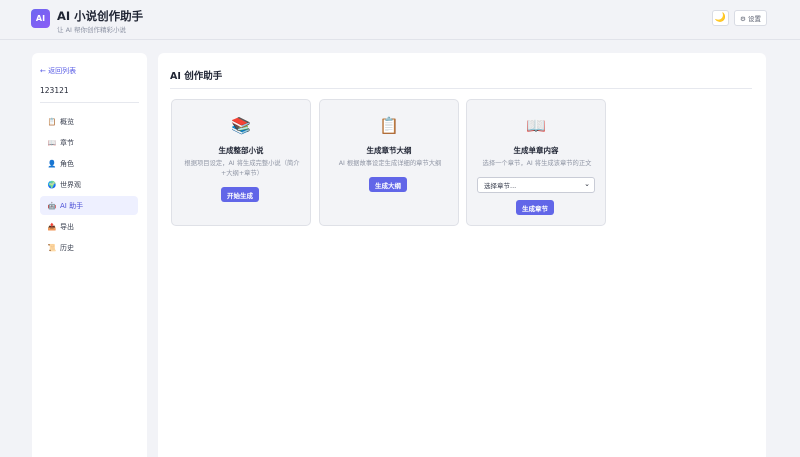 The image size is (800, 457). I want to click on card-title: 生成单章内容, so click(536, 150).